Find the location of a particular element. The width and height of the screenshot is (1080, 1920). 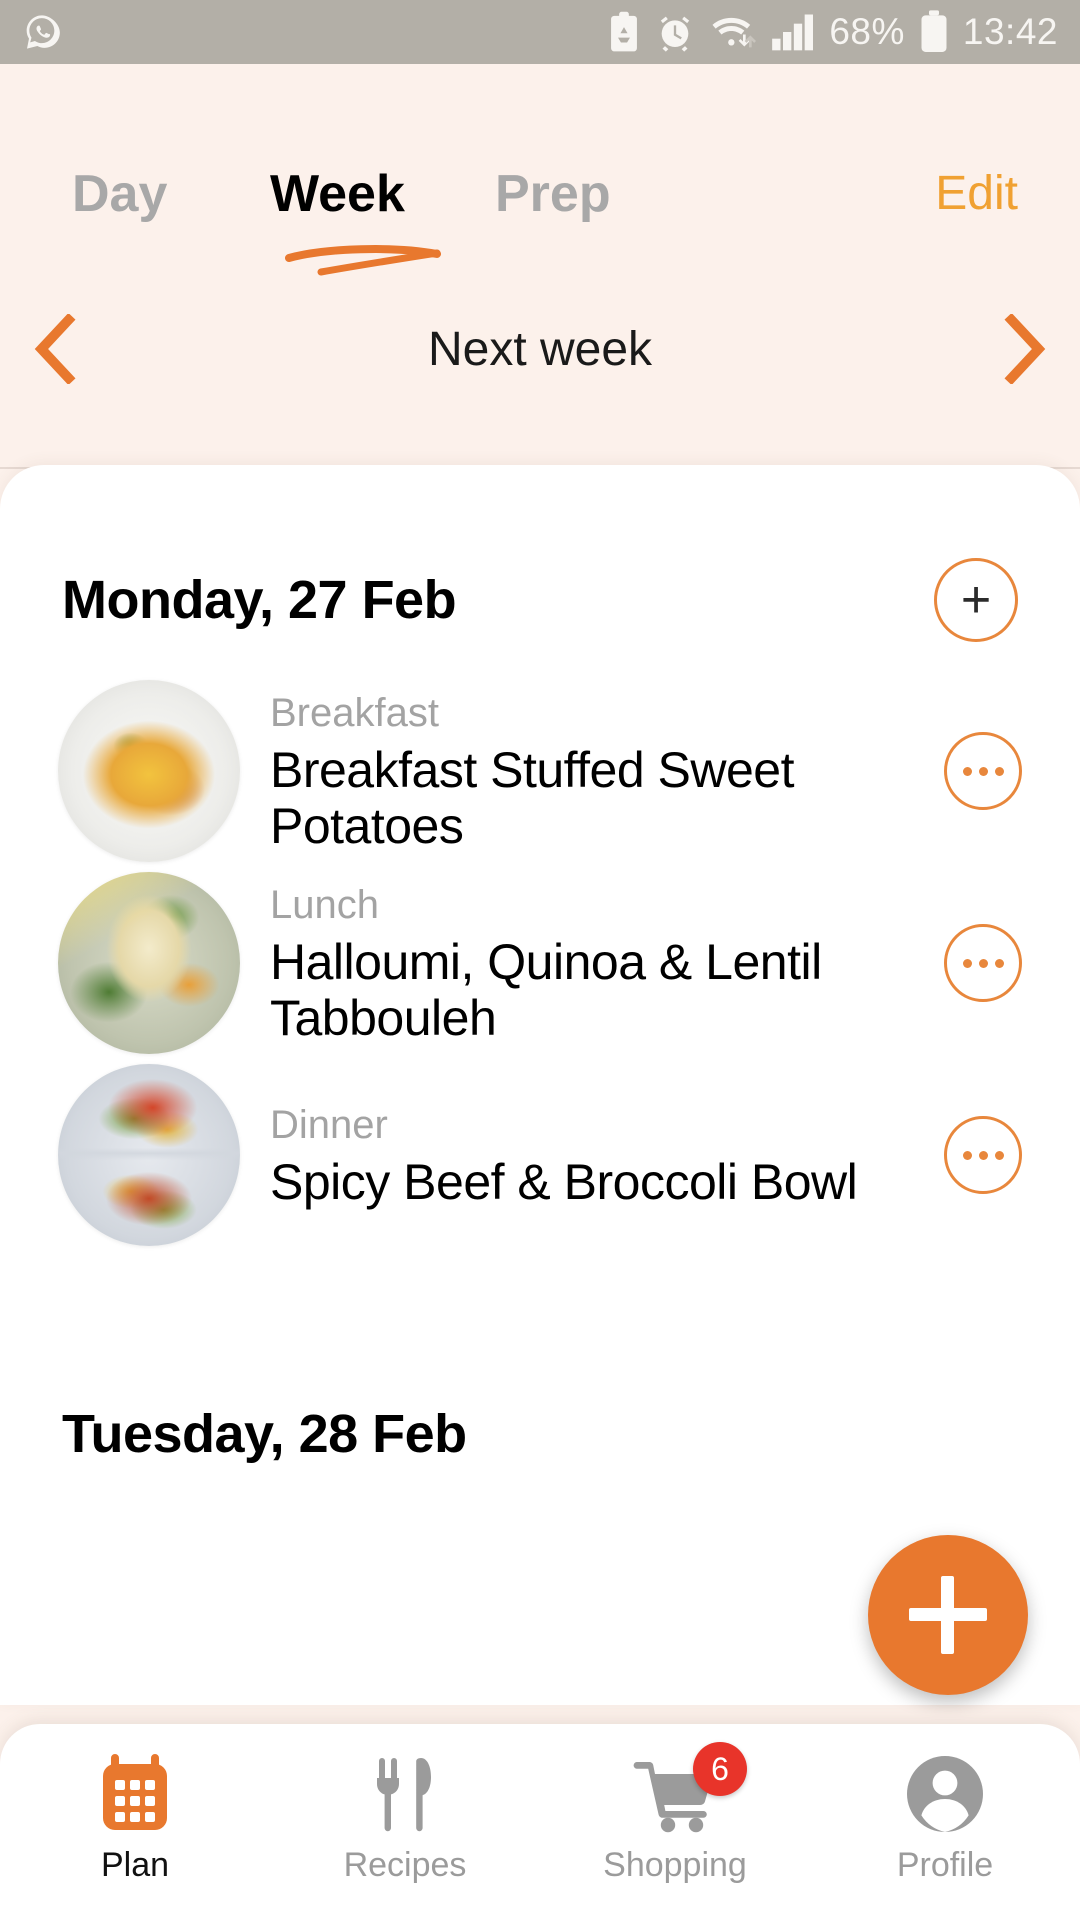

meal-row: Dinner Spicy Beef & Broccoli Bowl is located at coordinates (540, 1155).